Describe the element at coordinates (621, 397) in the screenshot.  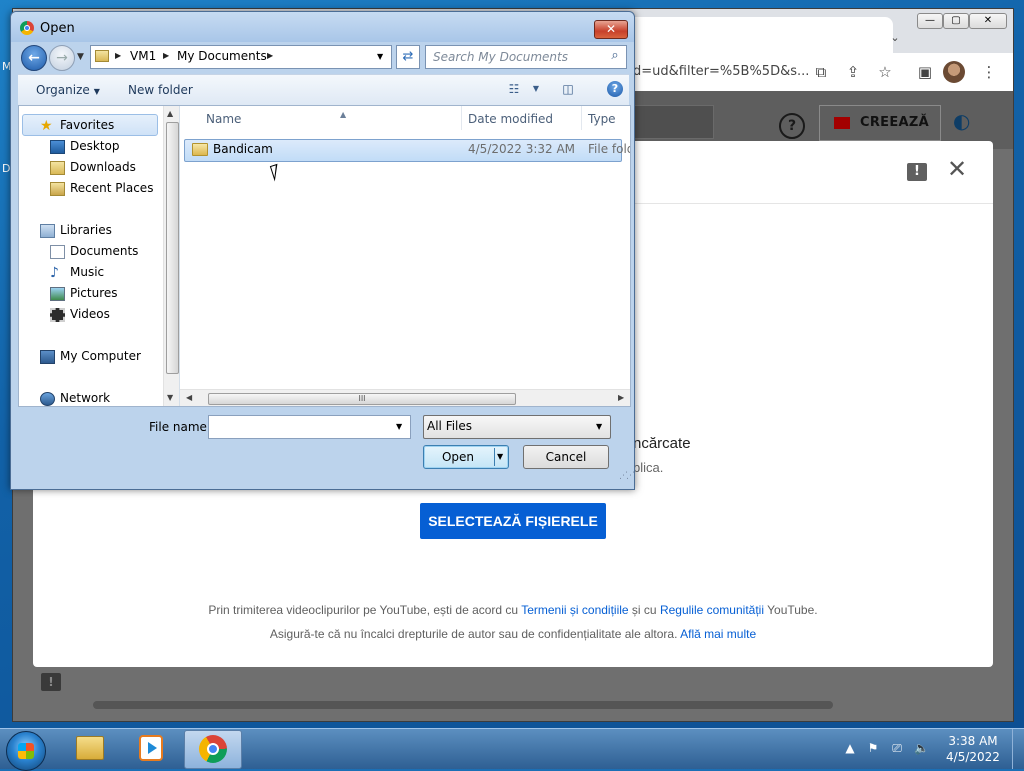
I see `scroll-right-arrow-icon: ▶` at that location.